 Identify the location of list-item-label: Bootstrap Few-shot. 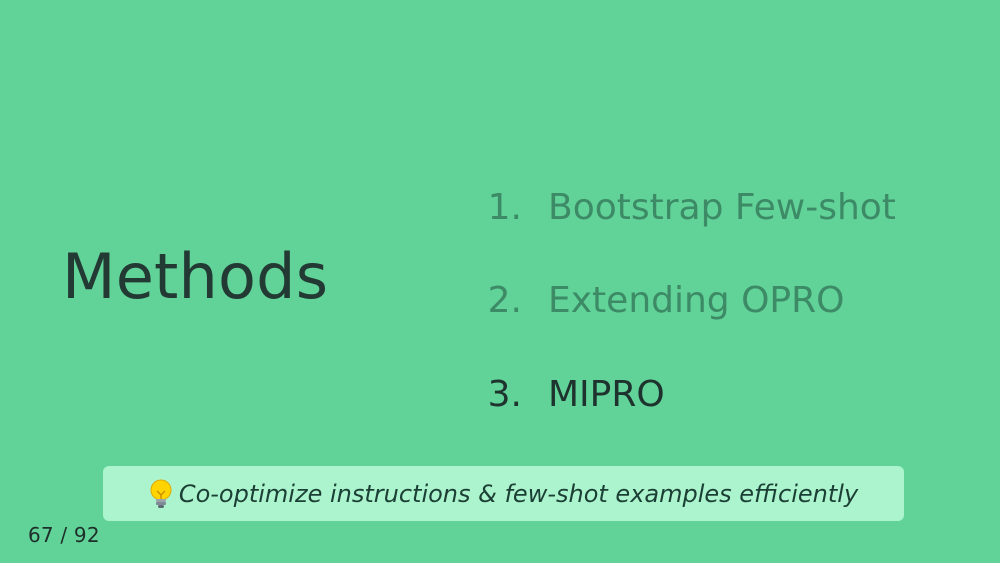
(722, 207).